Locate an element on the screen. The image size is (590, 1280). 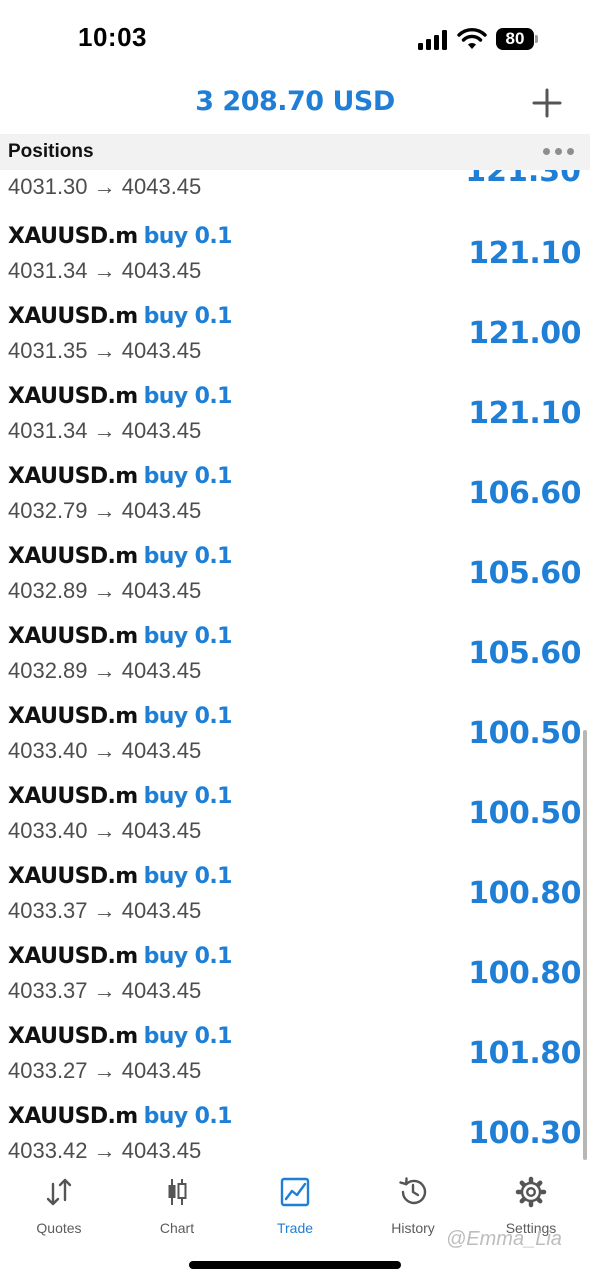
position-prices: 4032.79 → 4043.45 is located at coordinates (105, 510).